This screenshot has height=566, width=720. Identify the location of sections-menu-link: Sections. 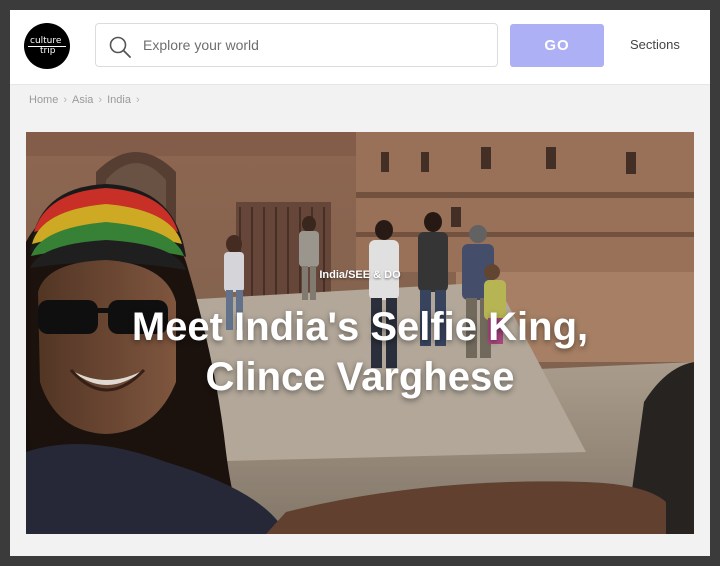
(655, 44).